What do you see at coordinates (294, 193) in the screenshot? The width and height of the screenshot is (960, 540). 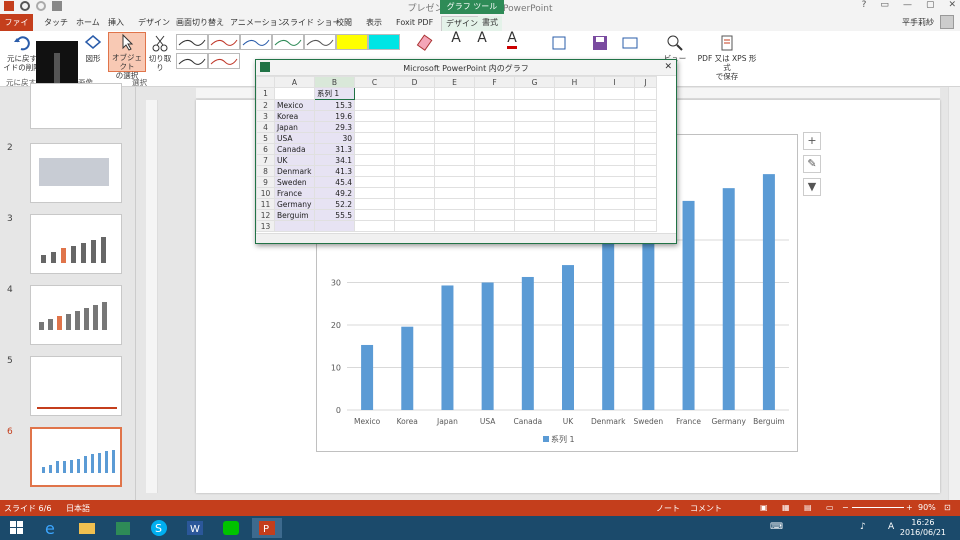 I see `category-cell: France` at bounding box center [294, 193].